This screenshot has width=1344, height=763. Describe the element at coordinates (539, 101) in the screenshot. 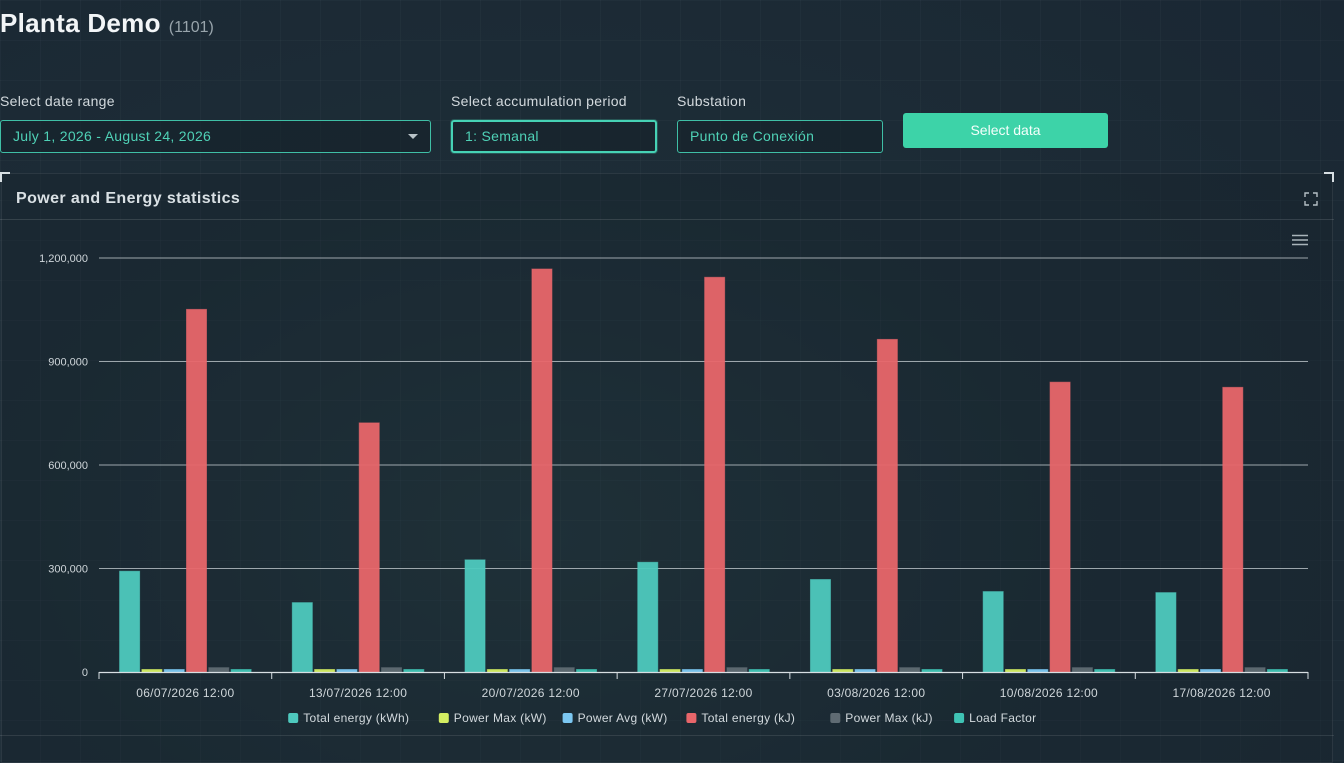

I see `period-label: Select accumulation period` at that location.